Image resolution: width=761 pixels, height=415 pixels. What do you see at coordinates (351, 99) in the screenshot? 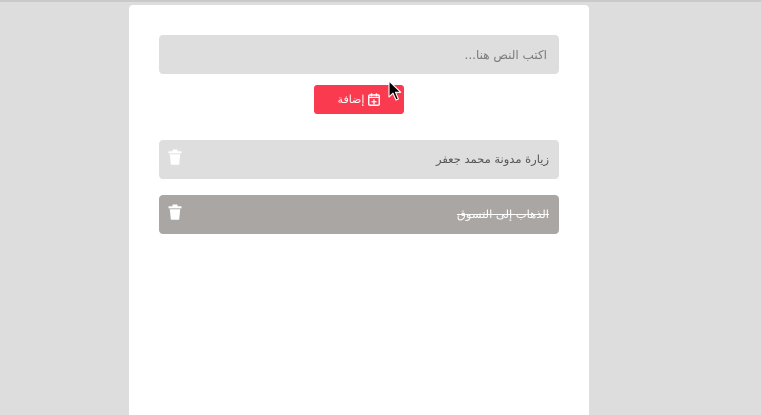
I see `add-button-label: إضافة` at bounding box center [351, 99].